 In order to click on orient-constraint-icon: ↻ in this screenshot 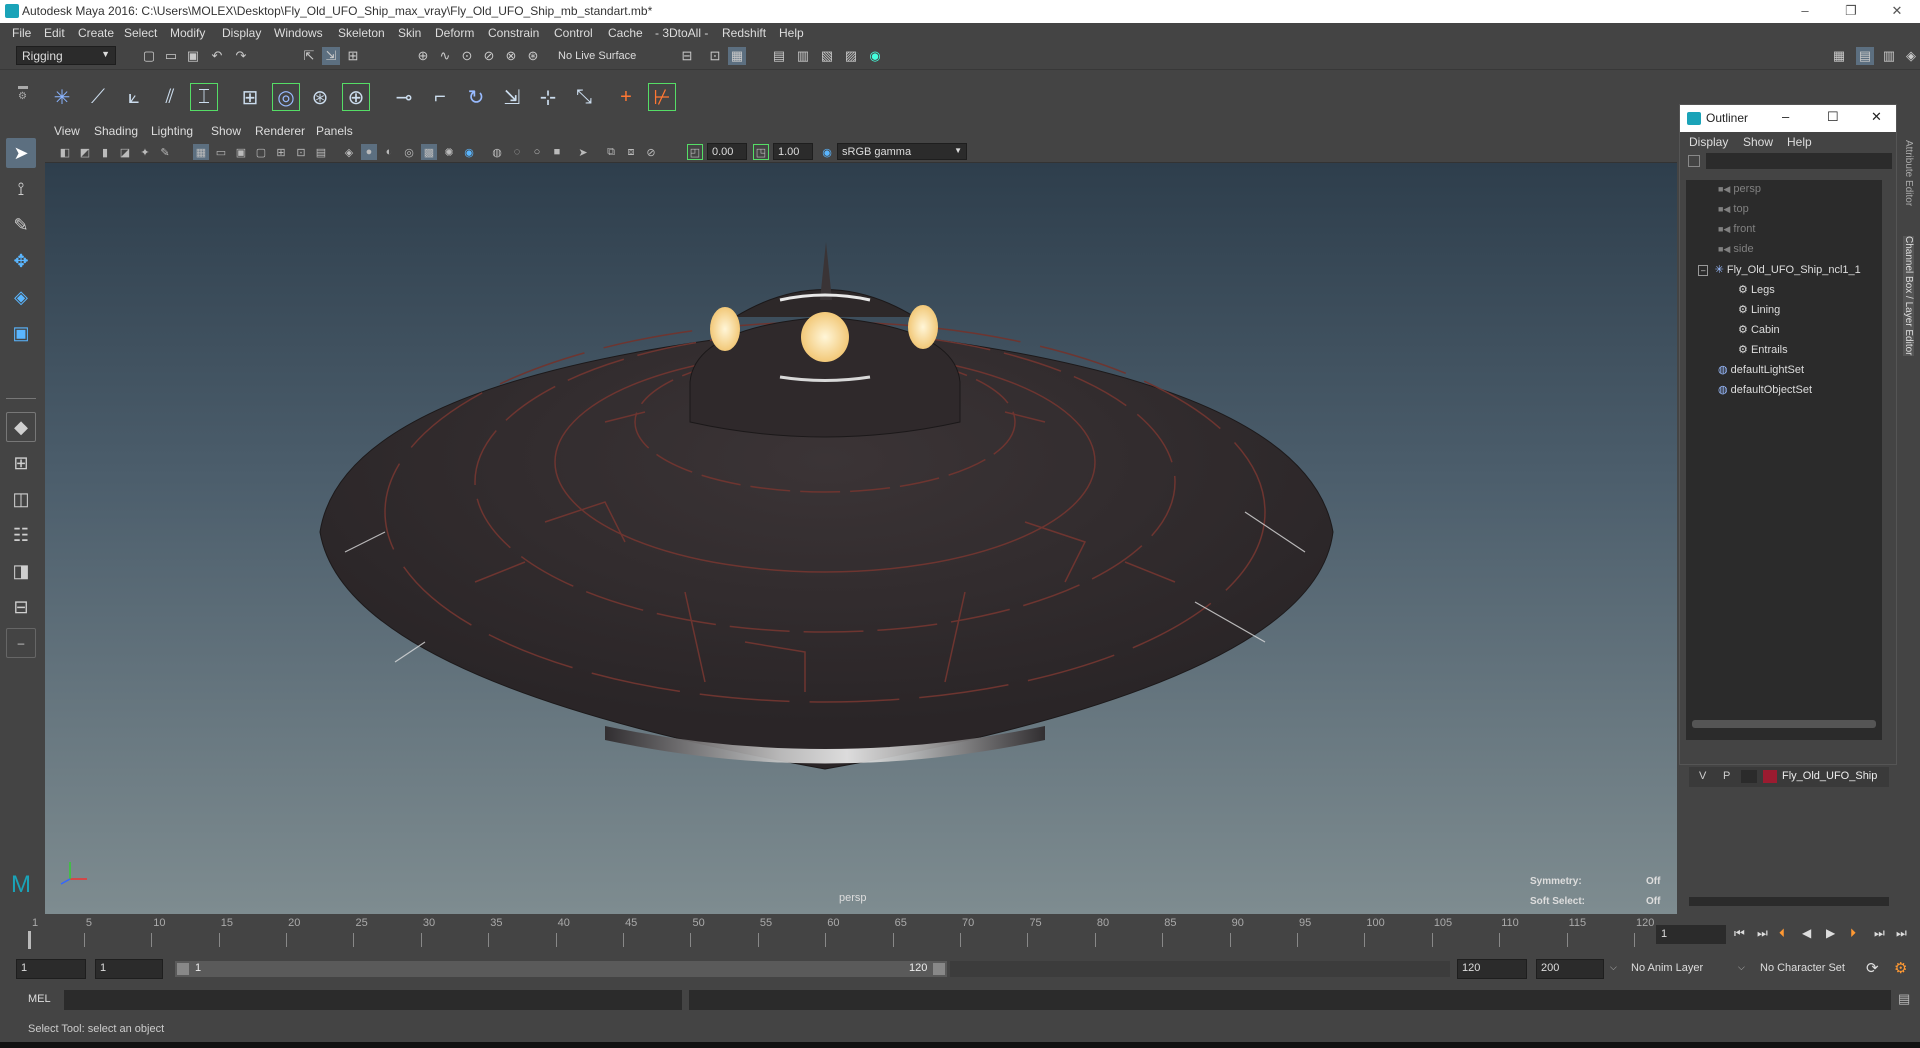, I will do `click(476, 97)`.